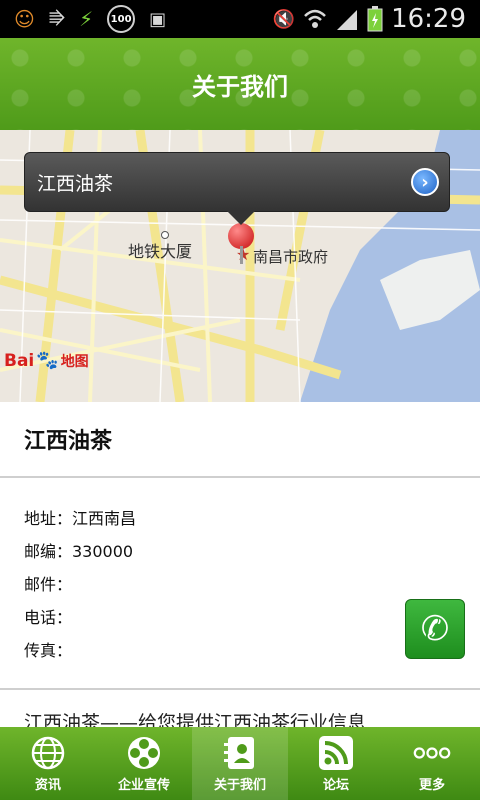  I want to click on tab-label: 论坛, so click(335, 785).